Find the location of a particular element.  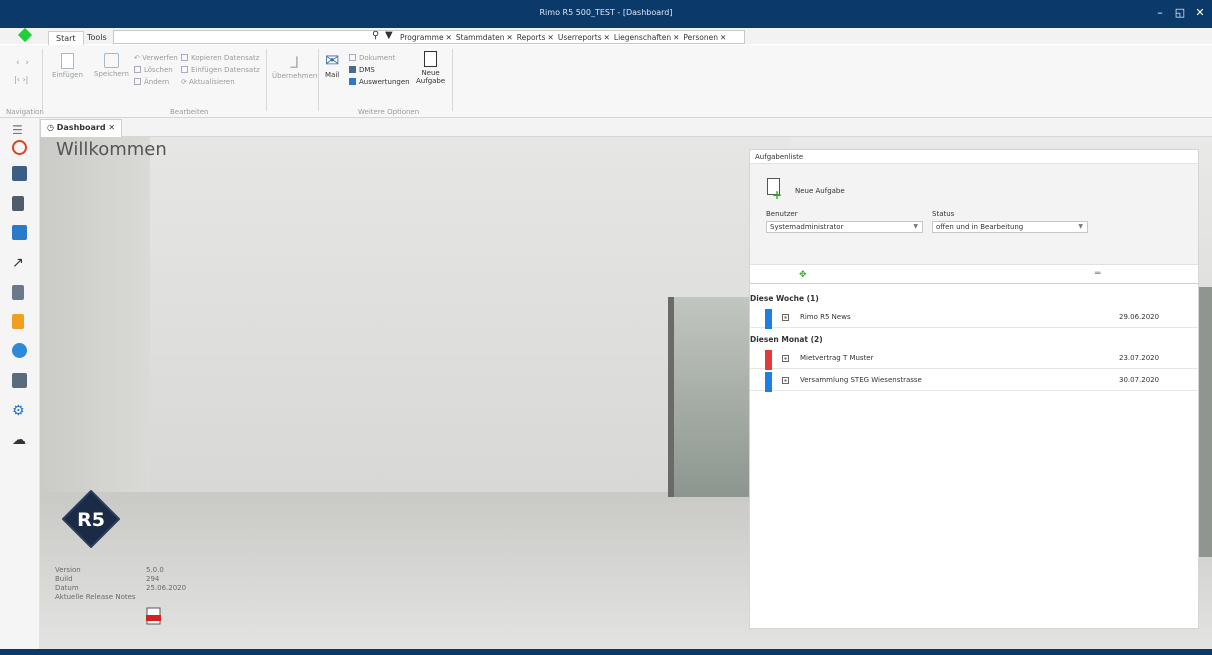

task-row: Mietvertrag T Muster 23.07.2020 is located at coordinates (974, 359).